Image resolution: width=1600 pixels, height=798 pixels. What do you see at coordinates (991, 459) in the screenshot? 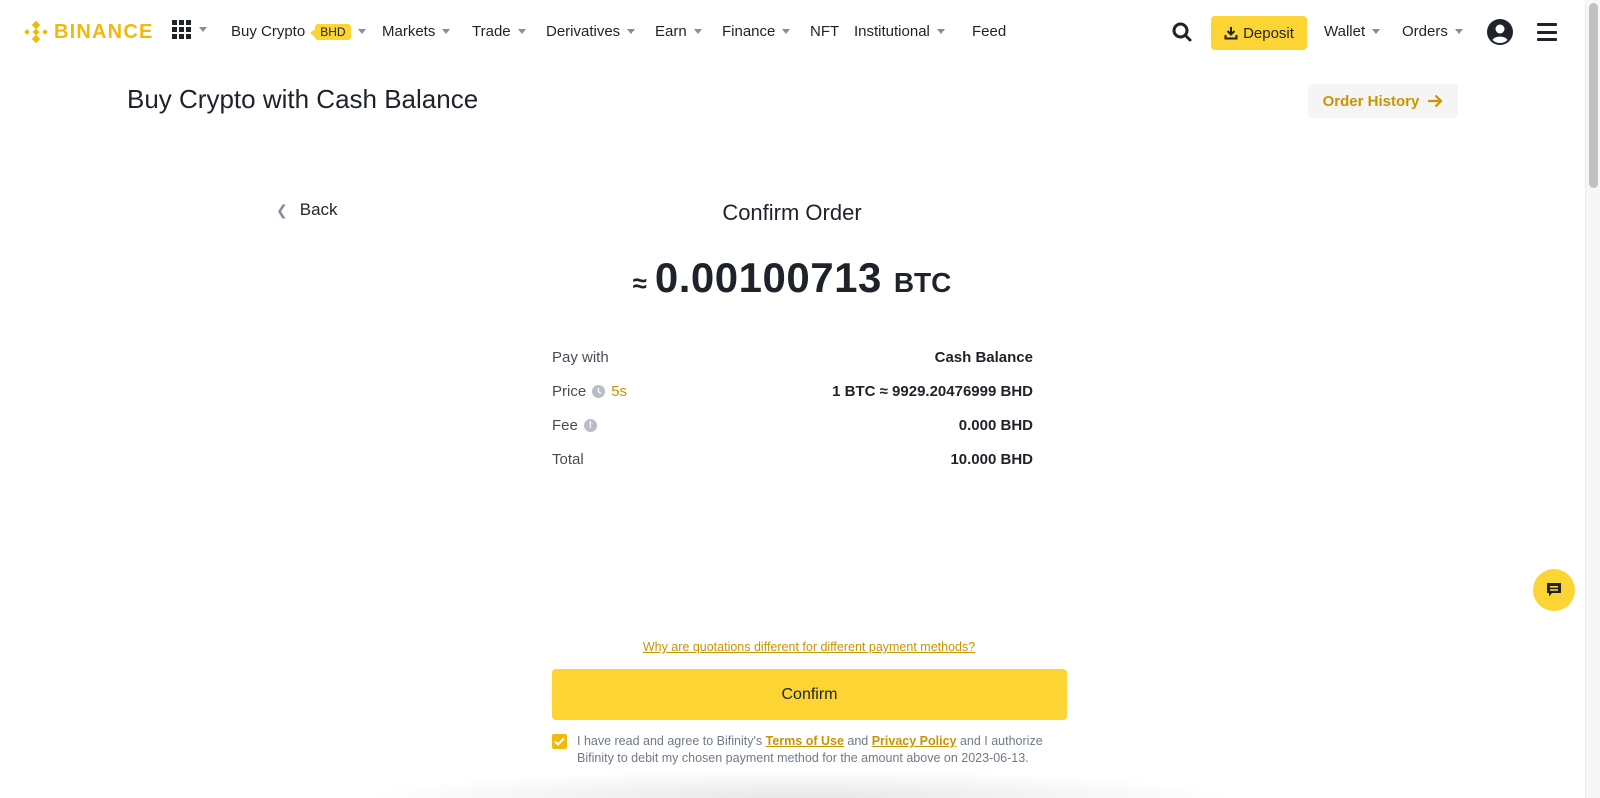
I see `detail-value: 10.000 BHD` at bounding box center [991, 459].